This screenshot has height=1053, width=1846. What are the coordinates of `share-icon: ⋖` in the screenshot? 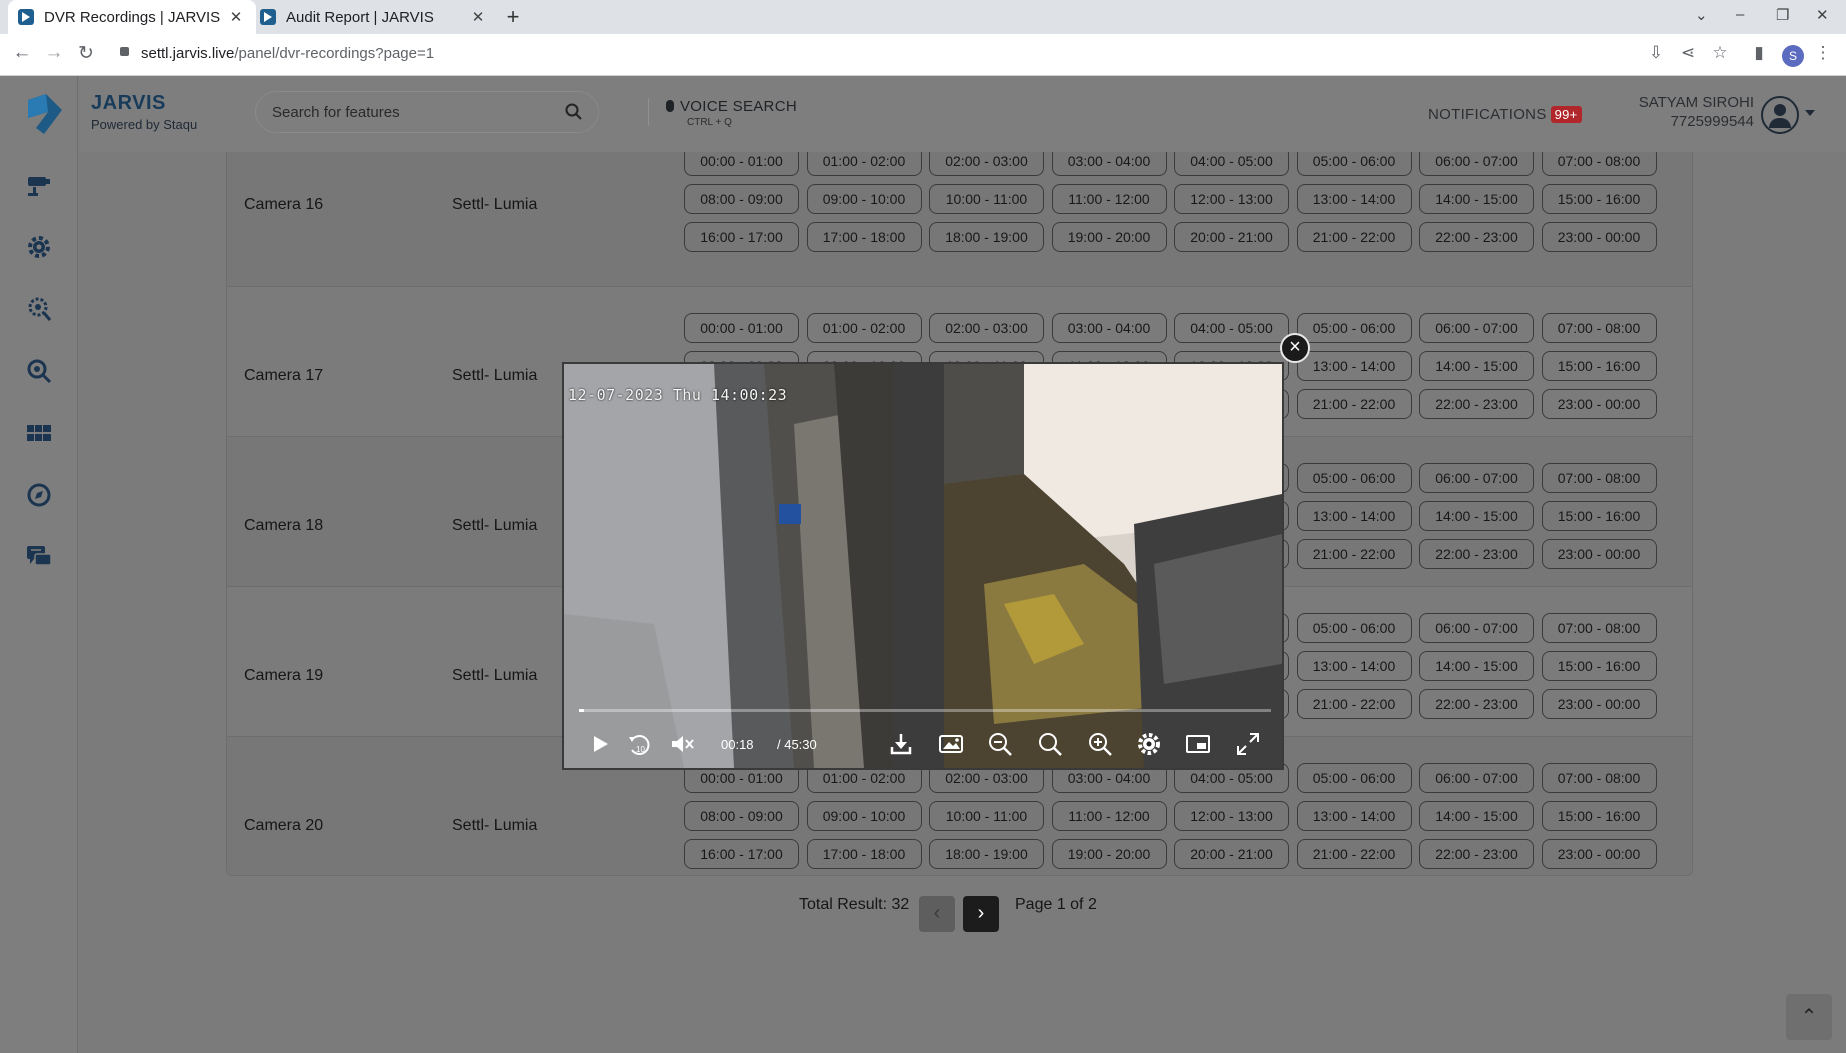 It's located at (1688, 53).